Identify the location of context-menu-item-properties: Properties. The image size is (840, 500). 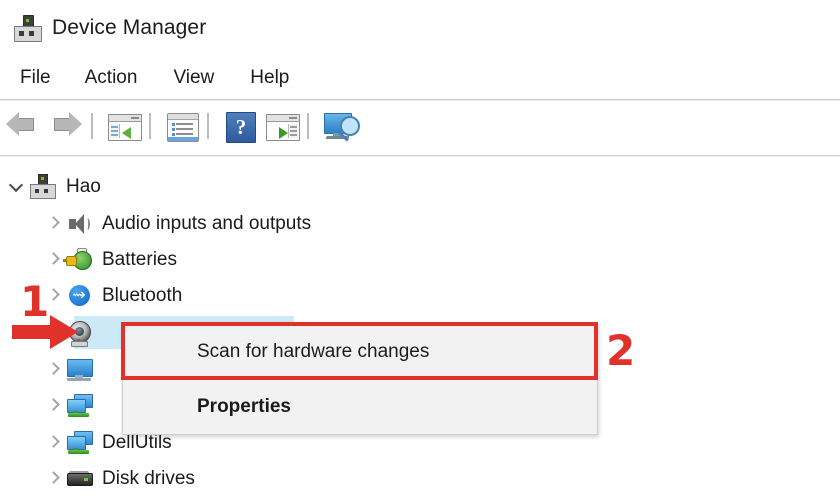
(360, 406).